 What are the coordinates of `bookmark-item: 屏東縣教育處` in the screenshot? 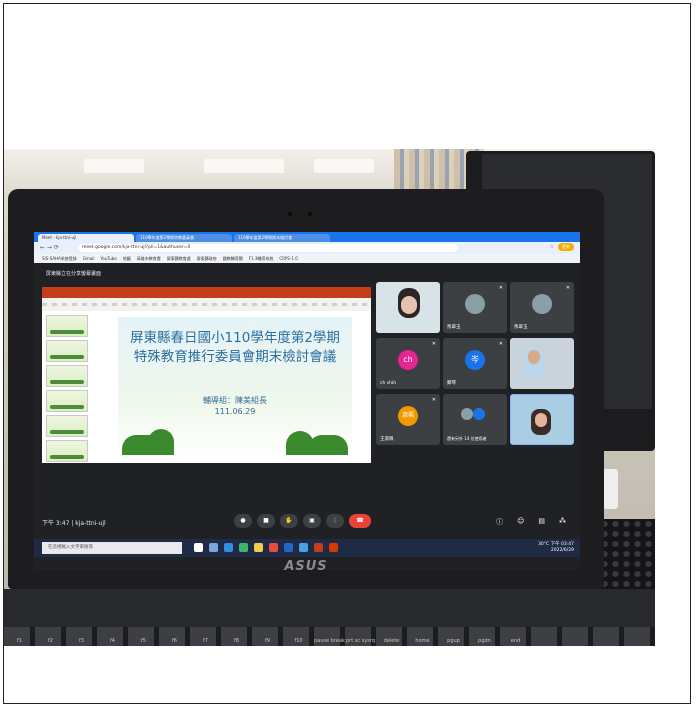 It's located at (179, 258).